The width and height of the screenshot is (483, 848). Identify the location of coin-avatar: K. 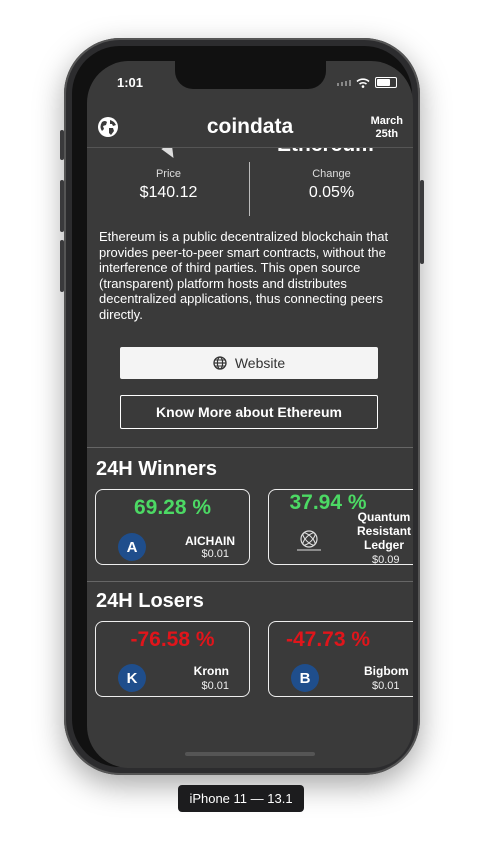
(132, 678).